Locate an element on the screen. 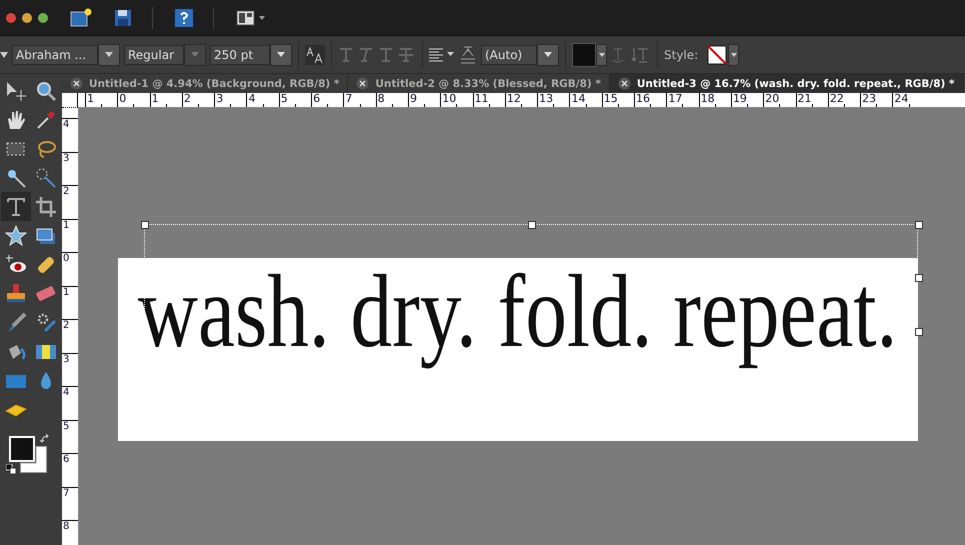  background-color-swatch is located at coordinates (33, 459).